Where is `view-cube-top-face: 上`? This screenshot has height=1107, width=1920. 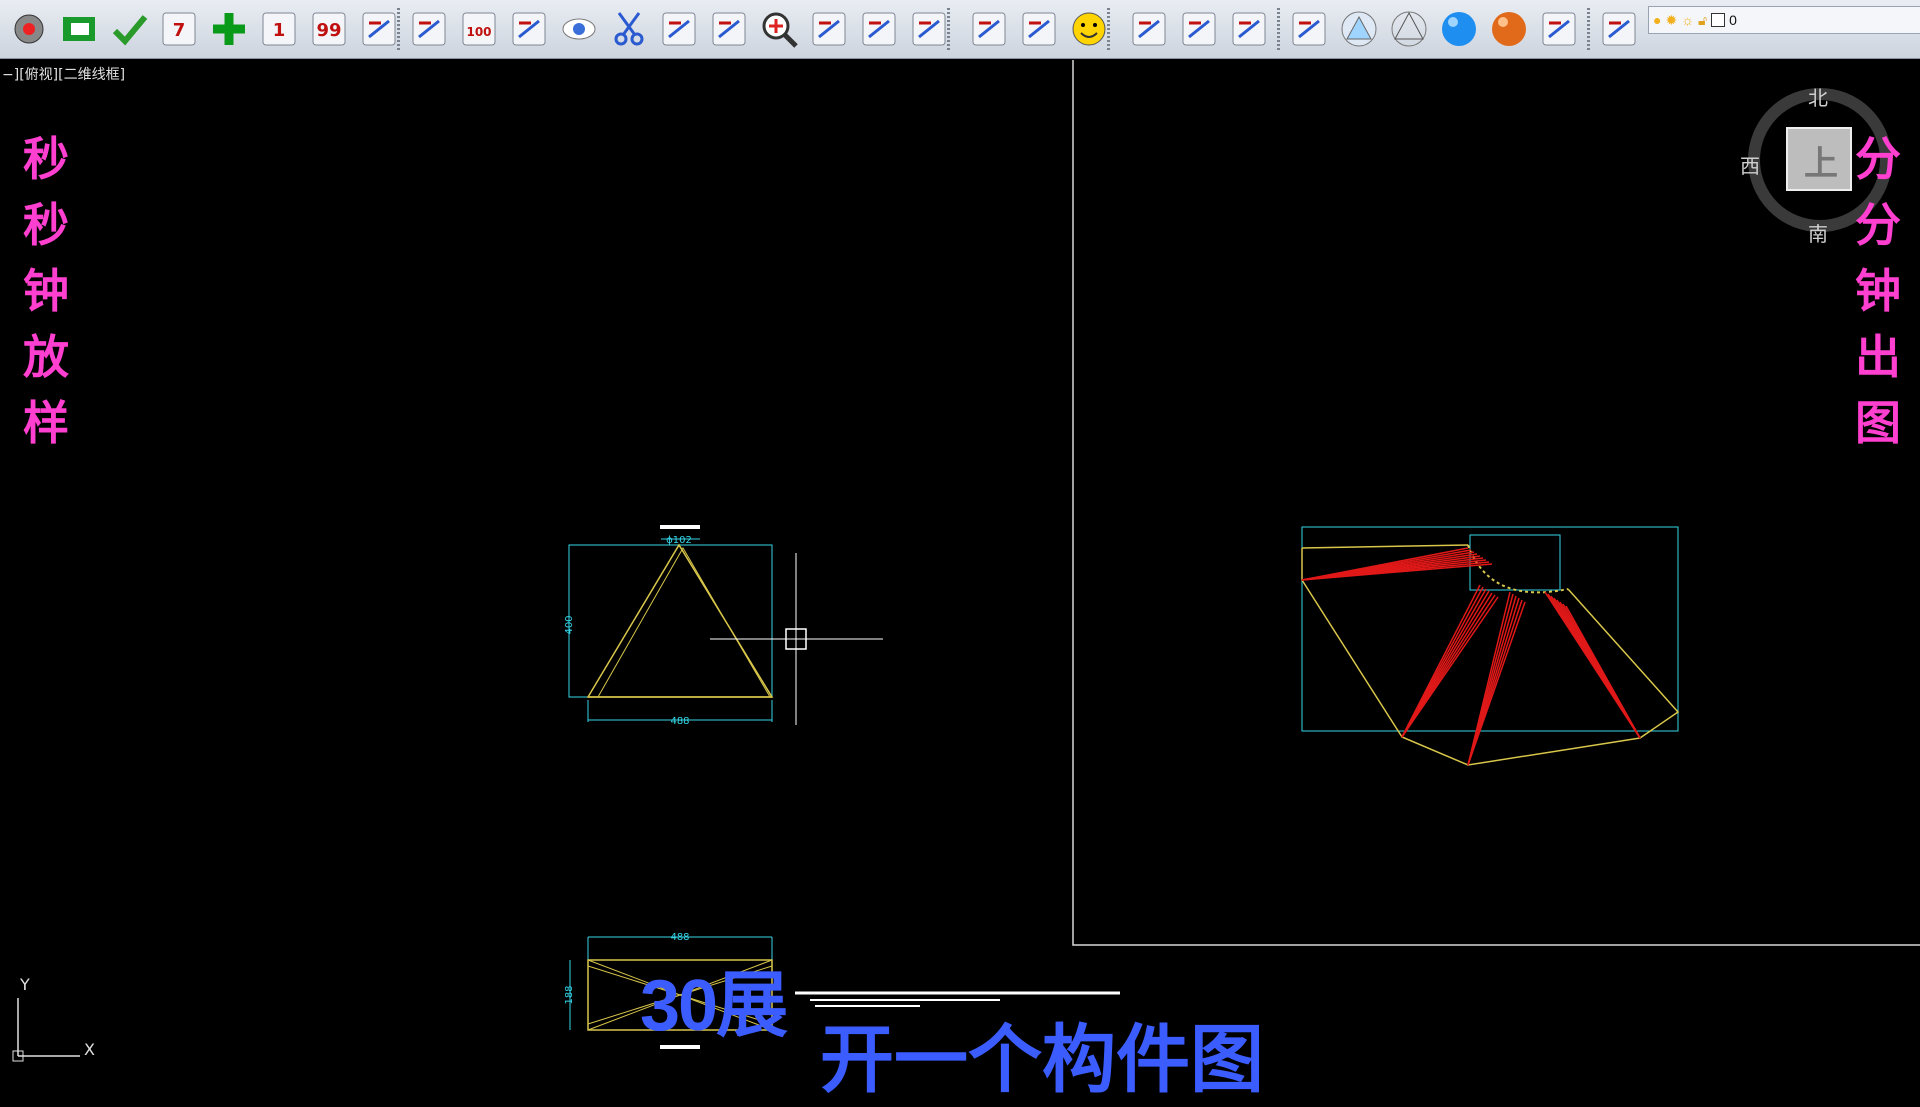 view-cube-top-face: 上 is located at coordinates (1821, 160).